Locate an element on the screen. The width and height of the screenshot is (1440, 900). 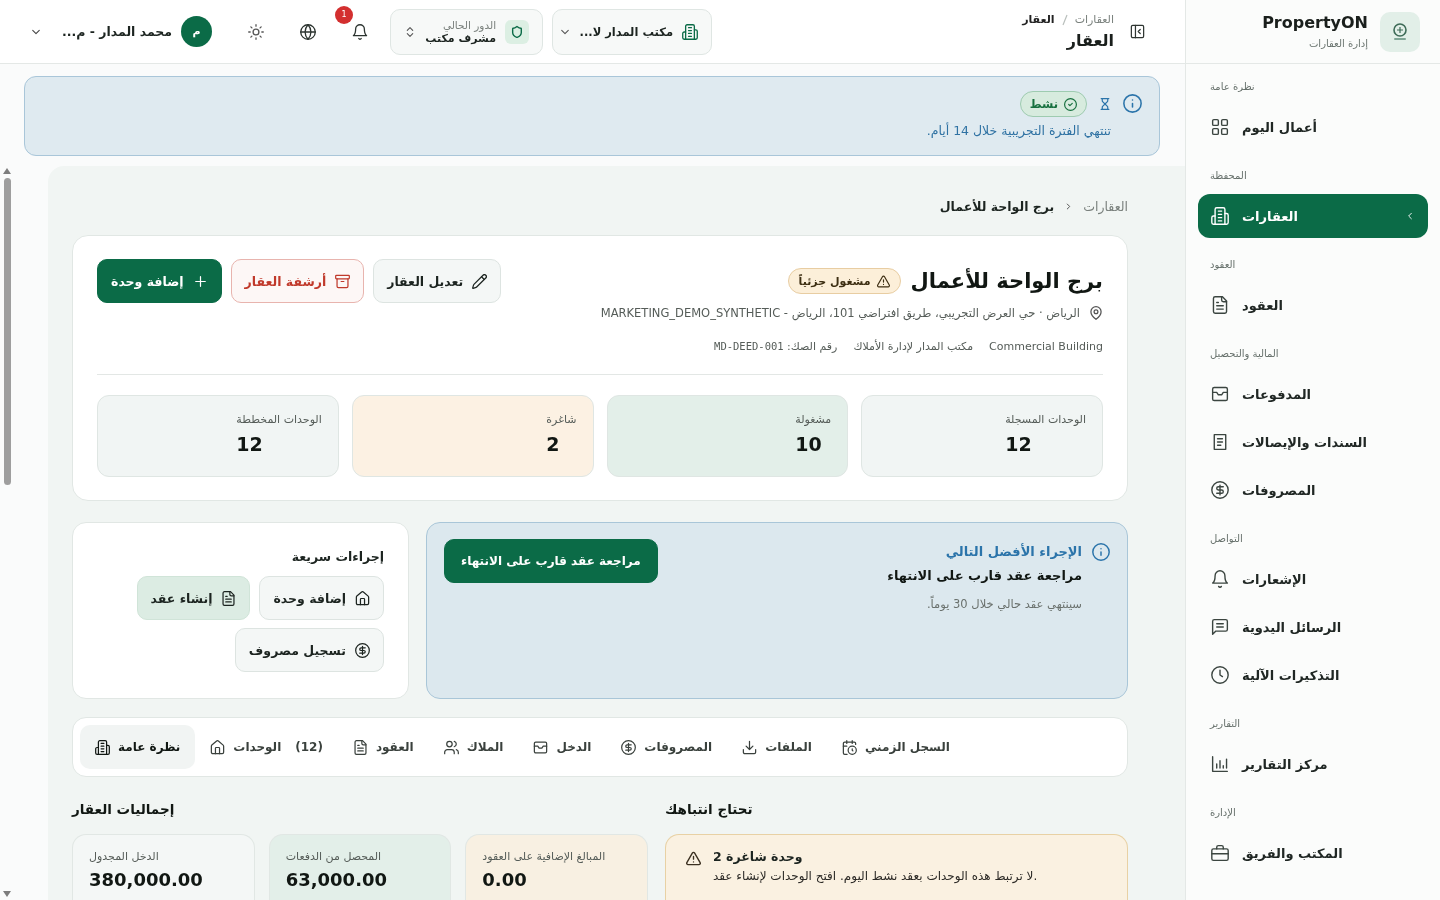
record-expense-button: تسجيل مصروف is located at coordinates (309, 650).